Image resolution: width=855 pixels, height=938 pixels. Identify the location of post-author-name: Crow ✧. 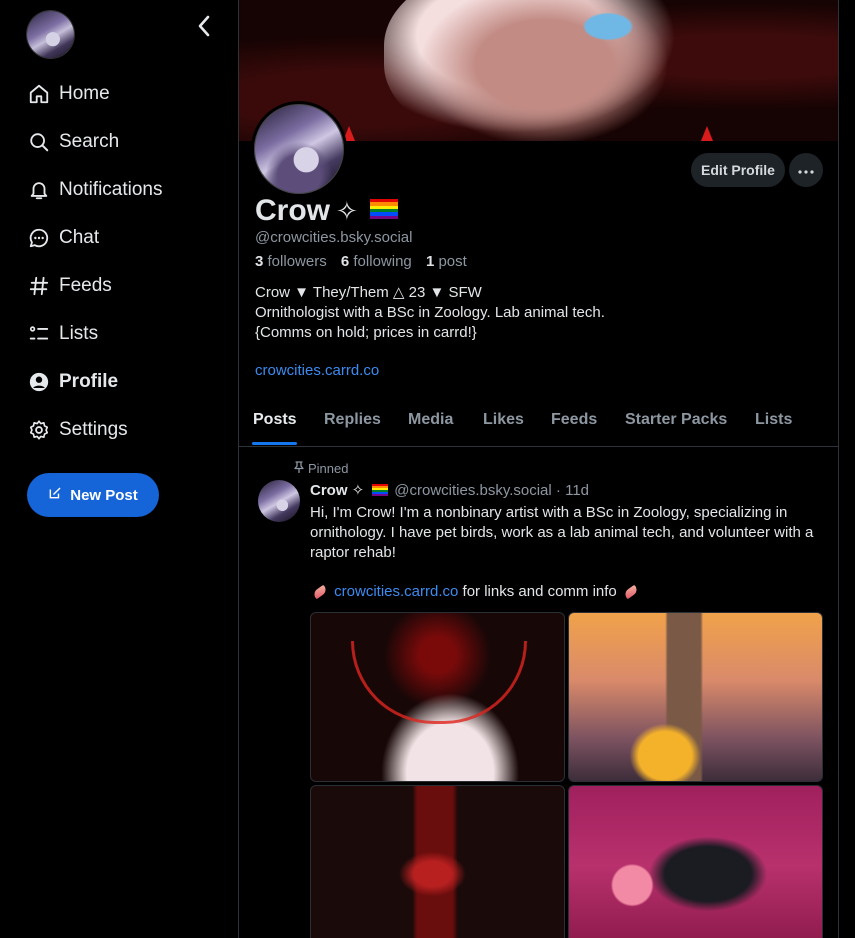
(337, 490).